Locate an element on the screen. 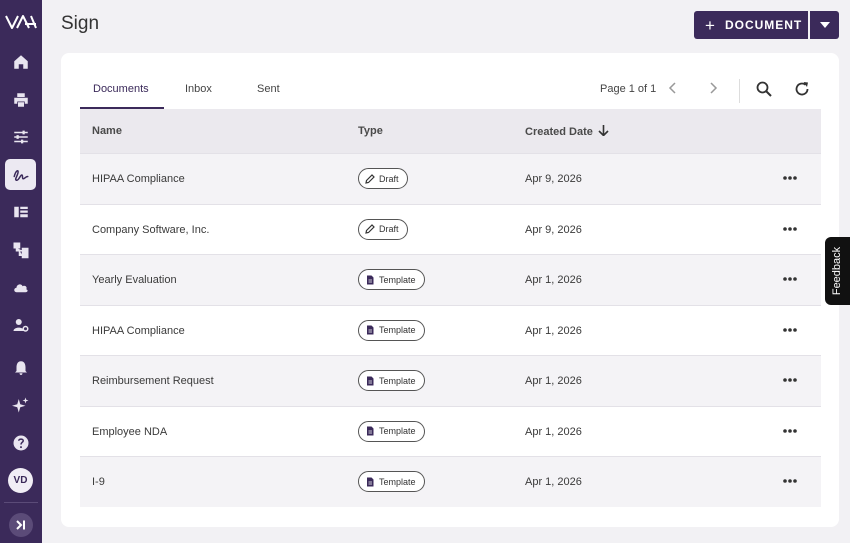 This screenshot has width=850, height=543. column-header-type: Type is located at coordinates (370, 131).